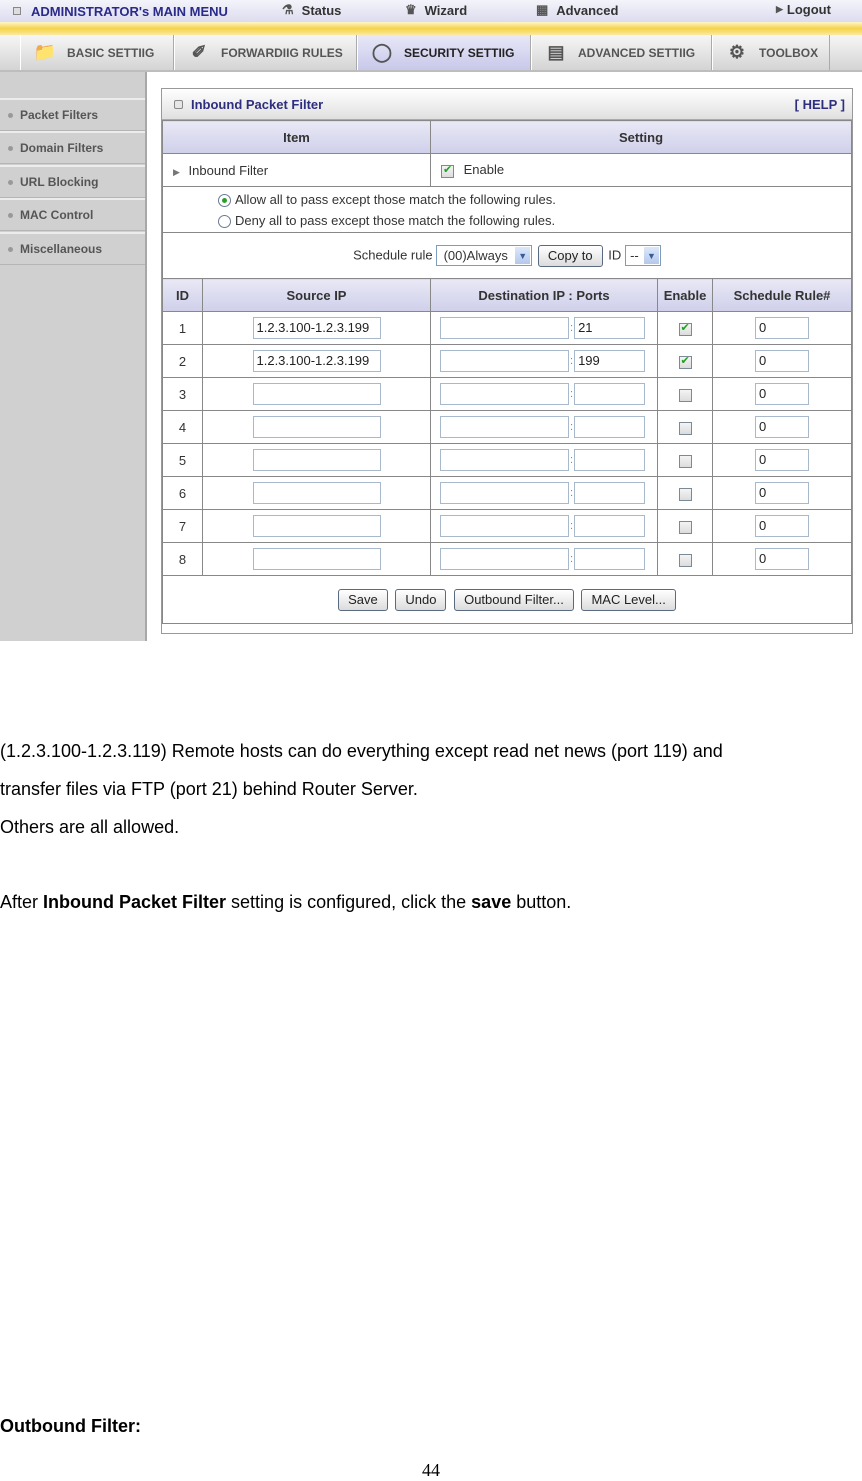 The height and width of the screenshot is (1481, 862). What do you see at coordinates (610, 328) in the screenshot?
I see `port-input: 21` at bounding box center [610, 328].